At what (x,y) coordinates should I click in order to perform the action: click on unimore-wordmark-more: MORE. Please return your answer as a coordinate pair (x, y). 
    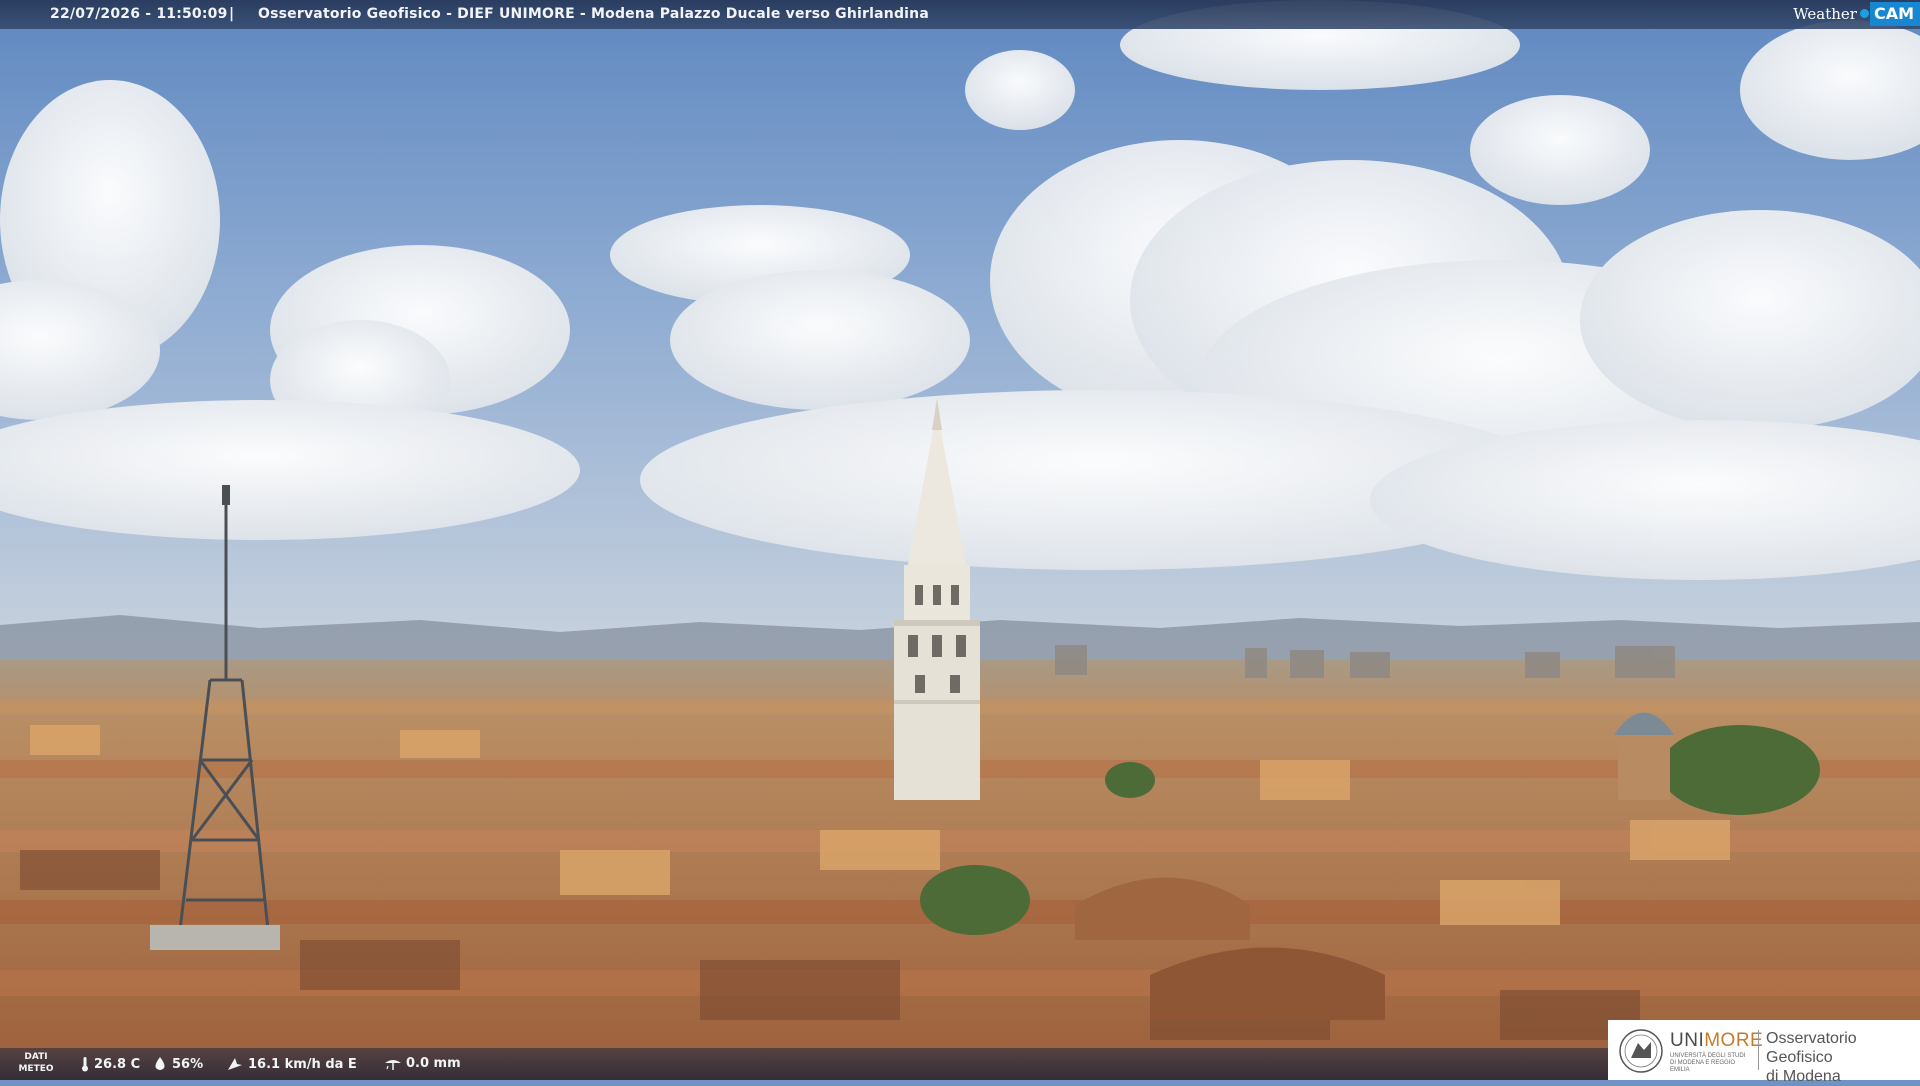
    Looking at the image, I should click on (1734, 1040).